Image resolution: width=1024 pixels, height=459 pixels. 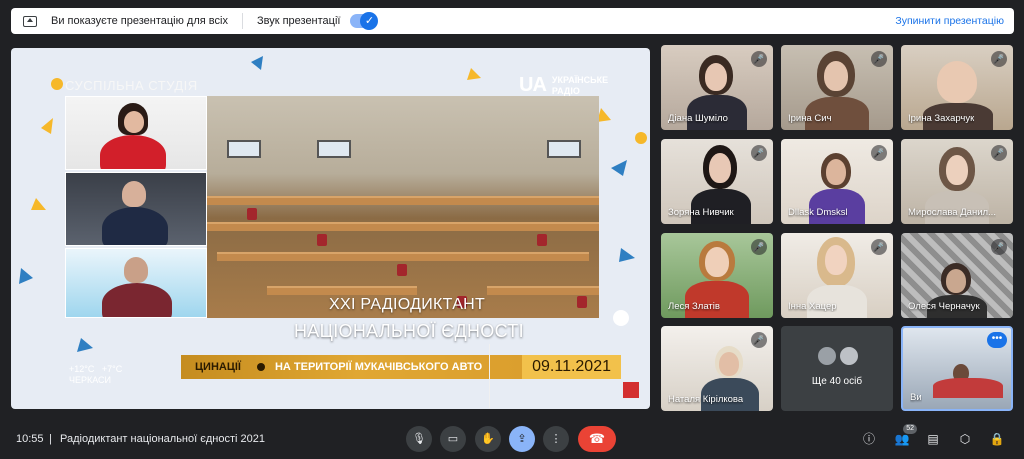 I want to click on people-icon: 👥 52, so click(x=905, y=436).